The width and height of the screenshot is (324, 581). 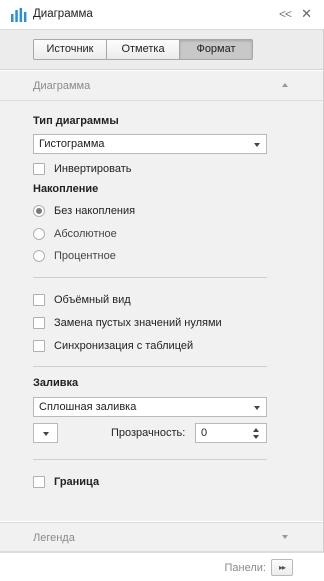 I want to click on collapse-panel-button: <<, so click(x=285, y=14).